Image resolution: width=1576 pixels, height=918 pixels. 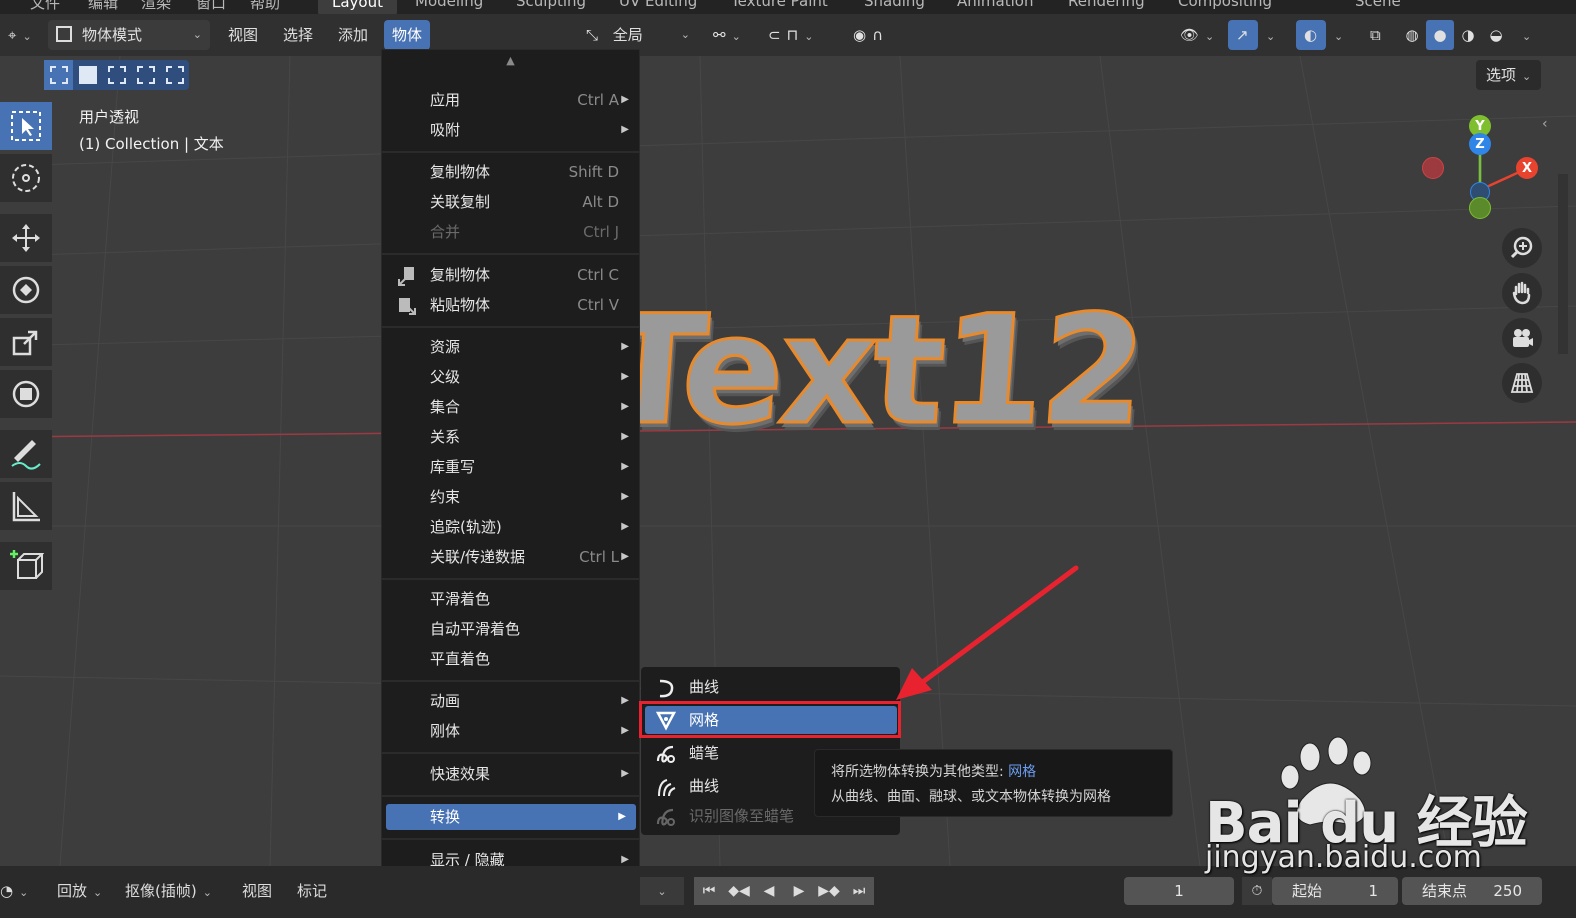 What do you see at coordinates (880, 35) in the screenshot?
I see `proportional-editing-button: ◉ ∩` at bounding box center [880, 35].